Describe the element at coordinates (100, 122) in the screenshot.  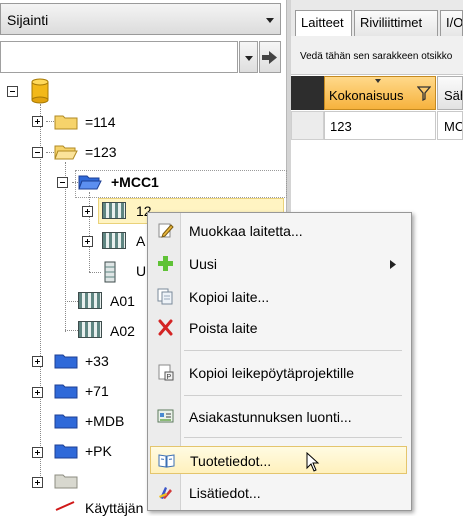
I see `tree-node-114: =114` at that location.